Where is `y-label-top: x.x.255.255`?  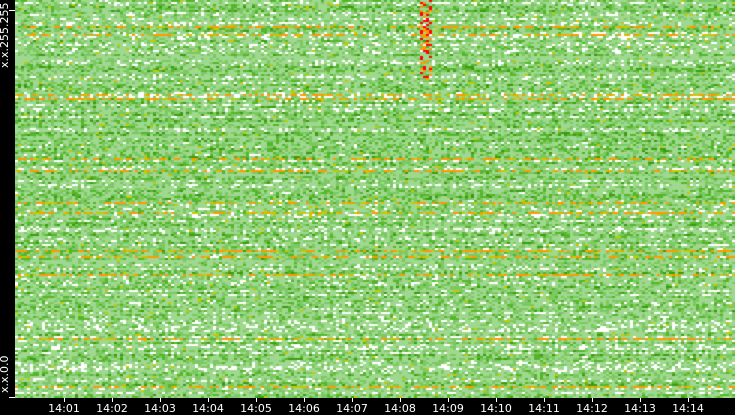 y-label-top: x.x.255.255 is located at coordinates (5, 35).